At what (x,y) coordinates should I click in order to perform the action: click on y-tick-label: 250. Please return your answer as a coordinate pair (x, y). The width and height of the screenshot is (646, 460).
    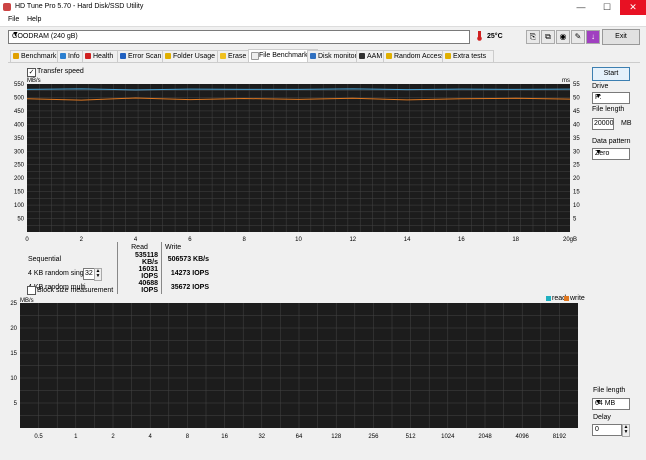
    Looking at the image, I should click on (19, 166).